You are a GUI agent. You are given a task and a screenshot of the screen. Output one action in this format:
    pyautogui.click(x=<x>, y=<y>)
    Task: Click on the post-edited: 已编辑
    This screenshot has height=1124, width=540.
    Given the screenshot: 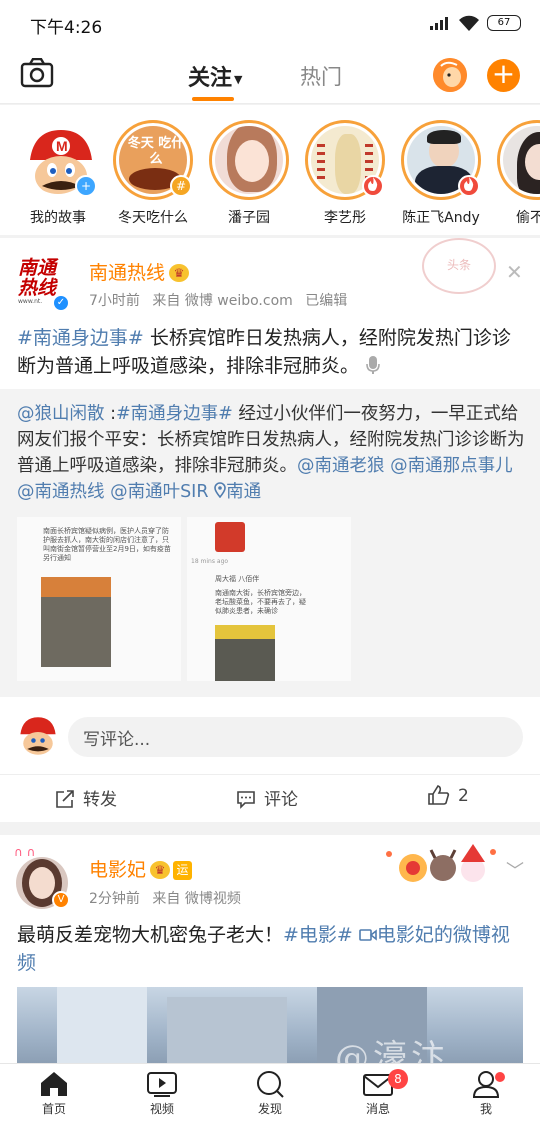 What is the action you would take?
    pyautogui.click(x=326, y=301)
    